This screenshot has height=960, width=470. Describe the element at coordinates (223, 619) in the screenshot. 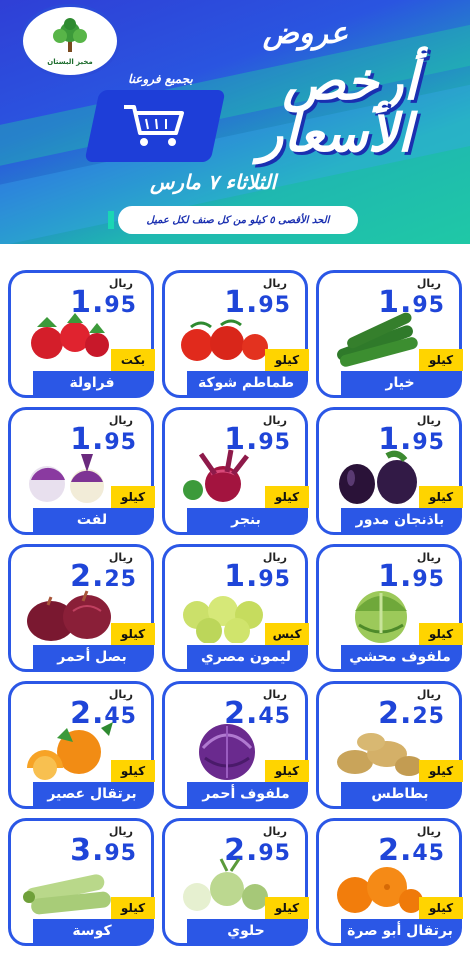

I see `lime-icon` at that location.